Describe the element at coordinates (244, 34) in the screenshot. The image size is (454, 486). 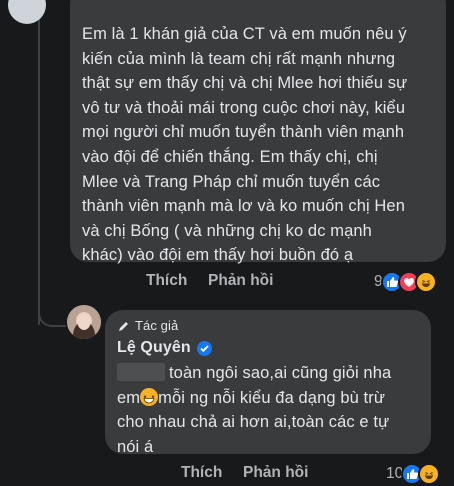
I see `comment-line: Em là 1 khán giả của CT và em muốn nêu ý` at that location.